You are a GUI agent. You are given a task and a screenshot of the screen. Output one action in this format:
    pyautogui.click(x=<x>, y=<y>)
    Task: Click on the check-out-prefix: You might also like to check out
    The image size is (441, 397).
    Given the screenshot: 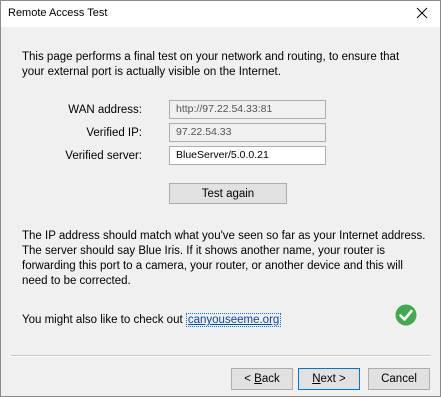 What is the action you would take?
    pyautogui.click(x=102, y=320)
    